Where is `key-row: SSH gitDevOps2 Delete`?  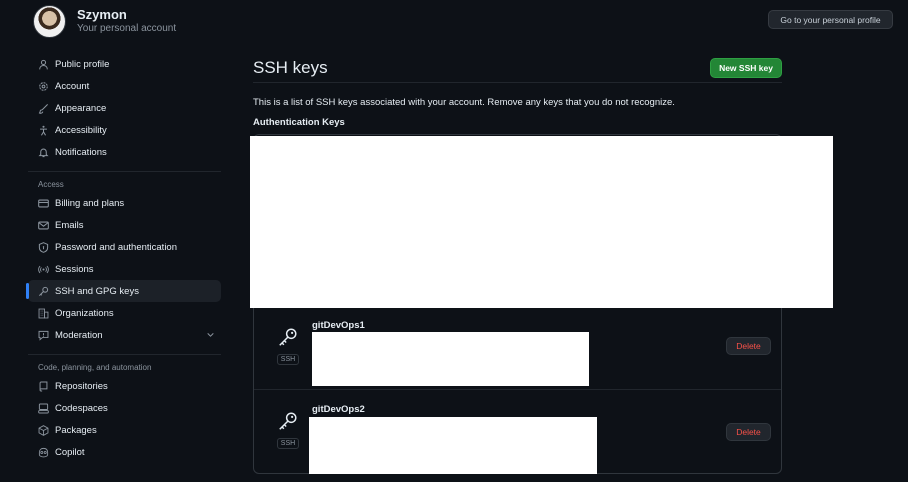
key-row: SSH gitDevOps2 Delete is located at coordinates (517, 432).